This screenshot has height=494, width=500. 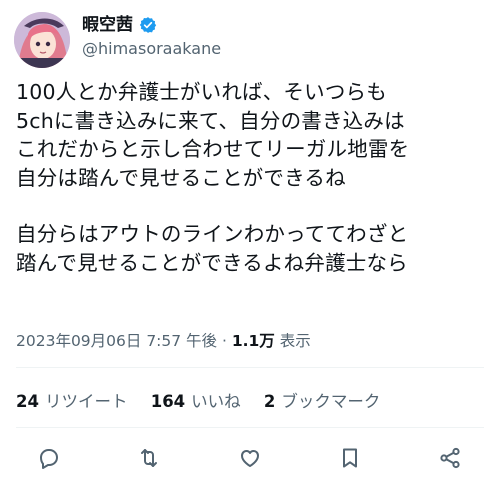 I want to click on likes-count: 164, so click(x=168, y=401).